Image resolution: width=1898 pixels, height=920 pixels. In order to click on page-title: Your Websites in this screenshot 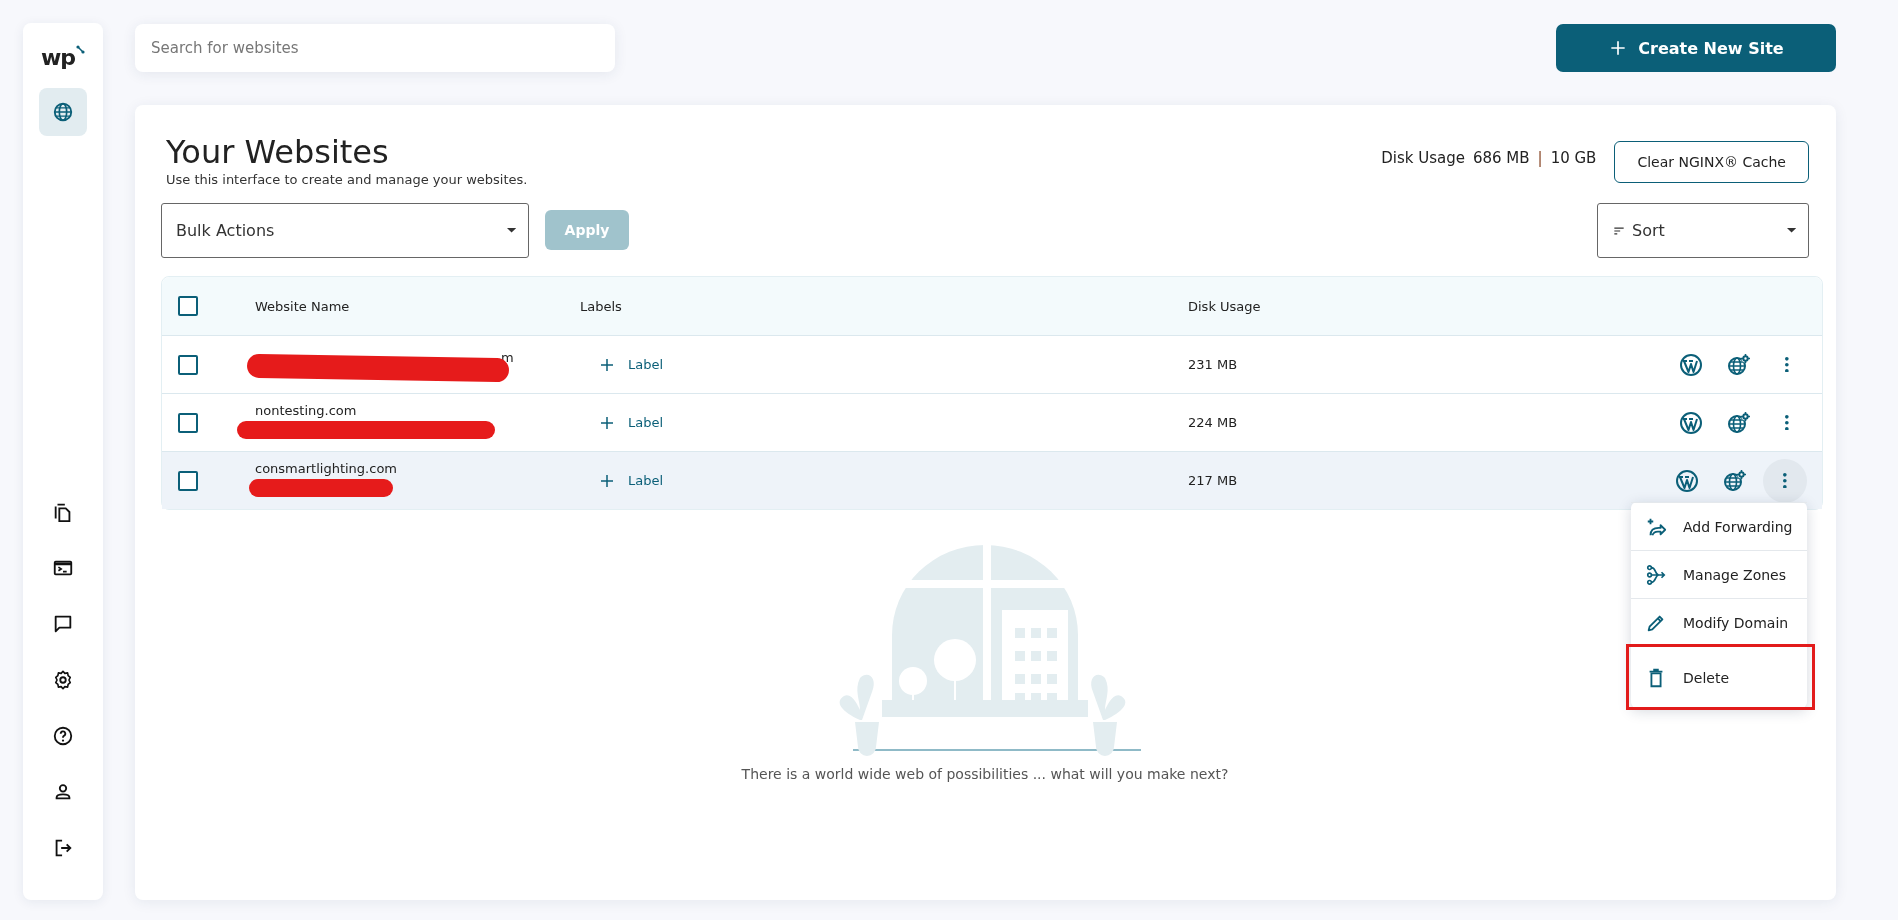, I will do `click(278, 152)`.